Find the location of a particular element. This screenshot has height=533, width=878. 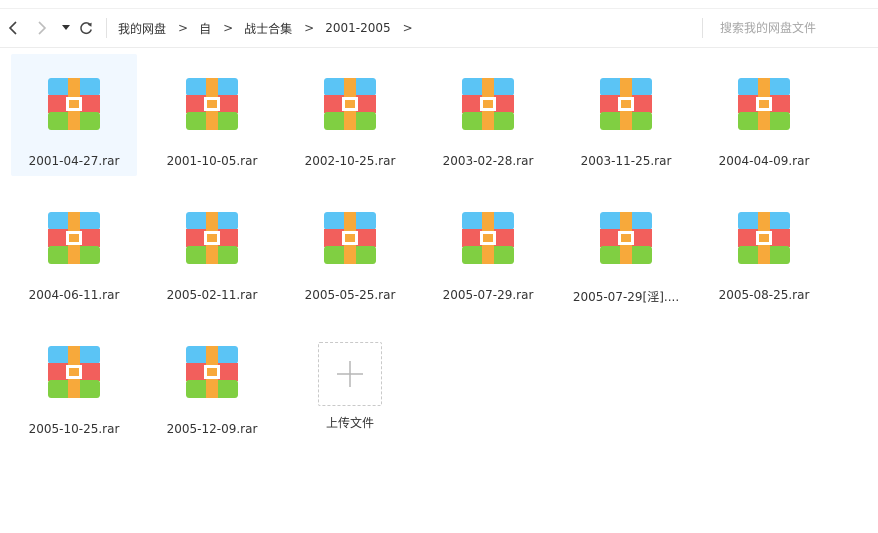

chevron-left-icon is located at coordinates (12, 28).